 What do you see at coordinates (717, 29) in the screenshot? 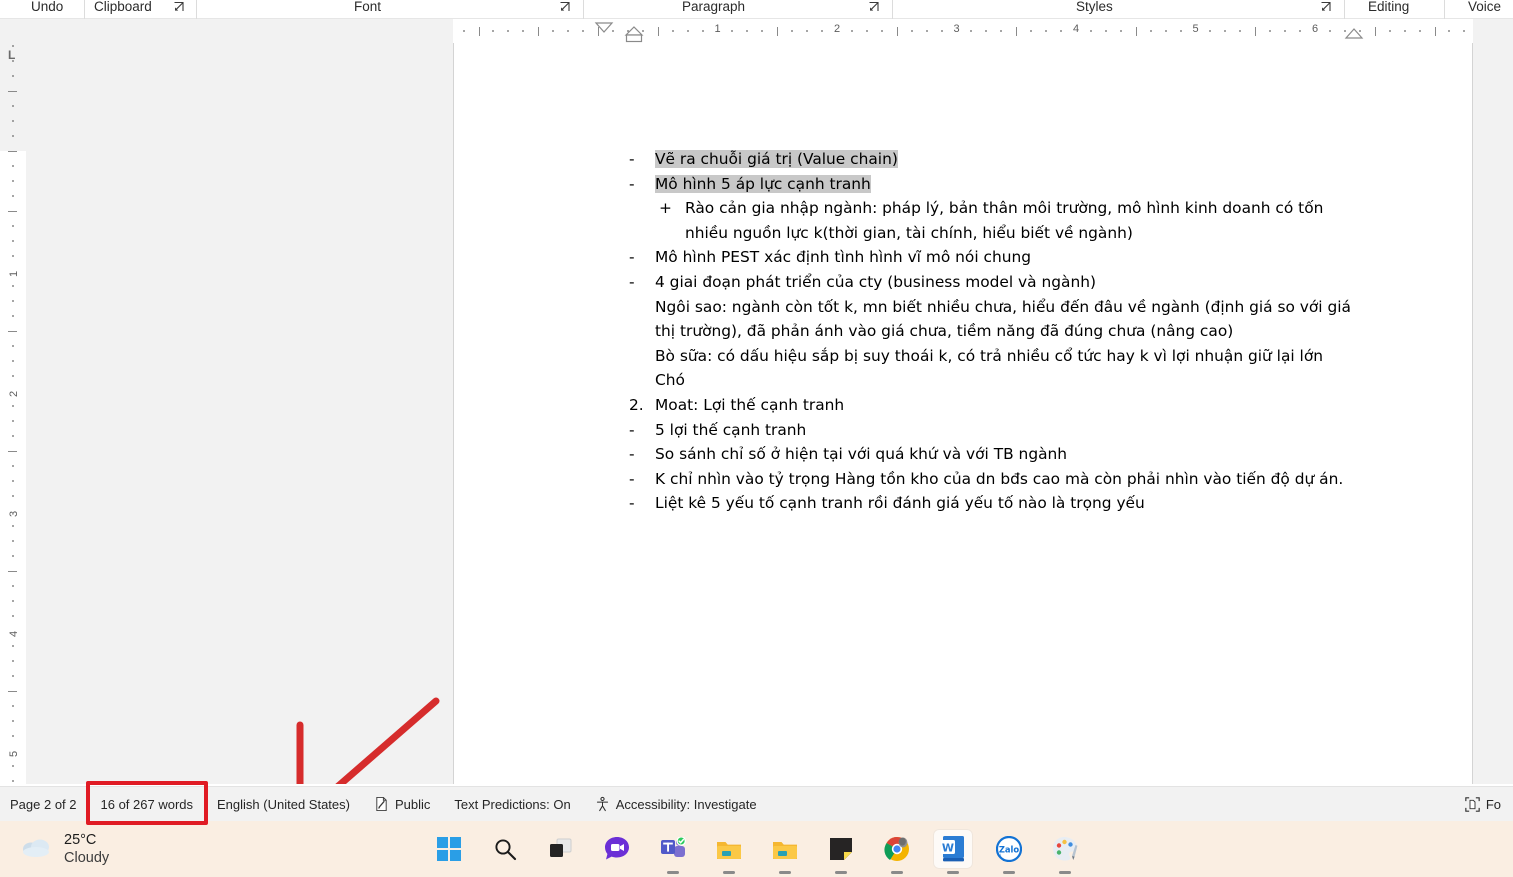
I see `ruler-number-1: 1` at bounding box center [717, 29].